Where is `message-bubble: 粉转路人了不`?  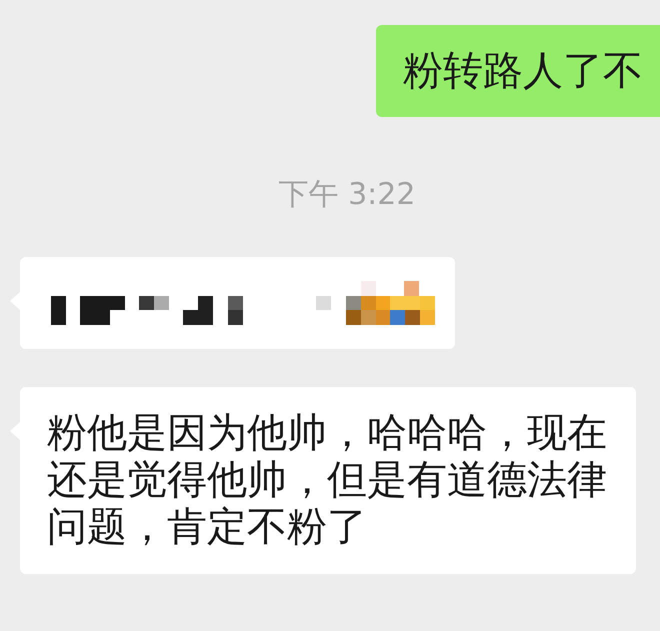
message-bubble: 粉转路人了不 is located at coordinates (518, 71).